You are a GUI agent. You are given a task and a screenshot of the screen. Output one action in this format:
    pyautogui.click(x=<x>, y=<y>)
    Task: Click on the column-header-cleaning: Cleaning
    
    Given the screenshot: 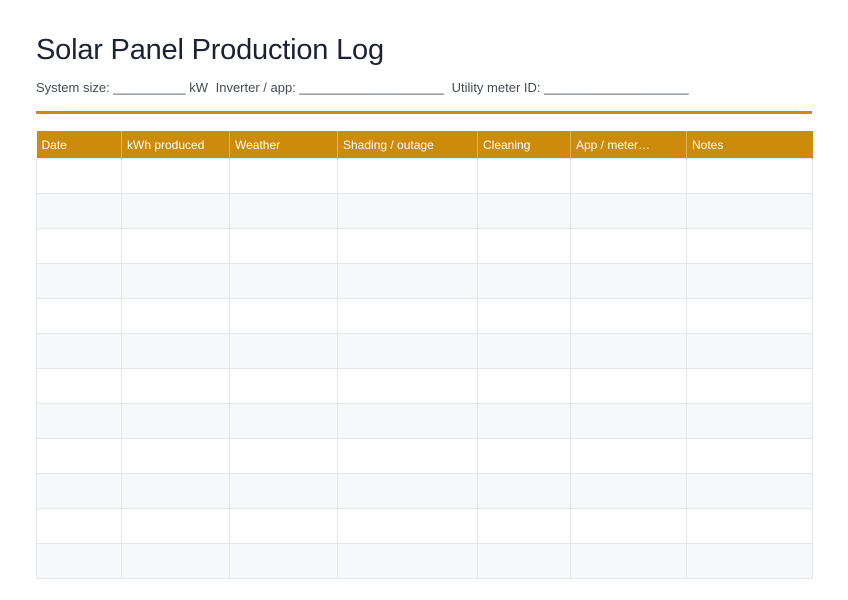 What is the action you would take?
    pyautogui.click(x=524, y=145)
    